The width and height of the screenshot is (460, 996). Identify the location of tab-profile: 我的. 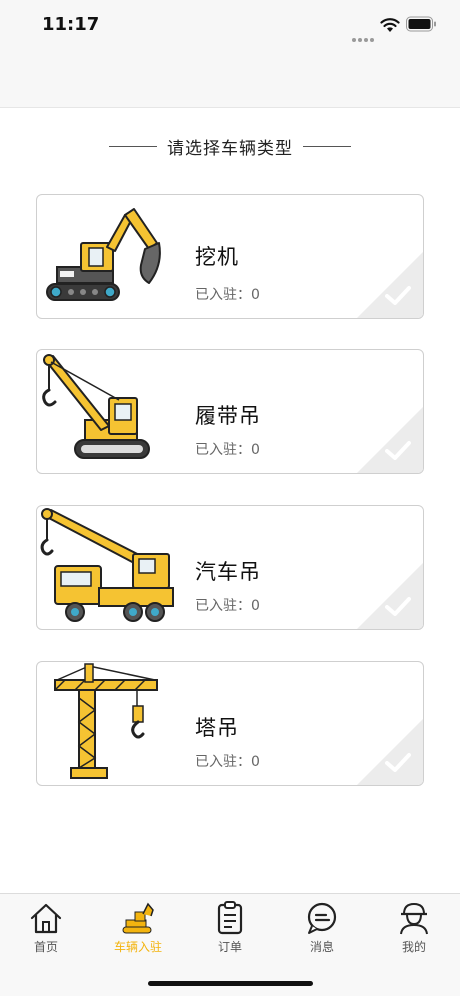
(414, 930).